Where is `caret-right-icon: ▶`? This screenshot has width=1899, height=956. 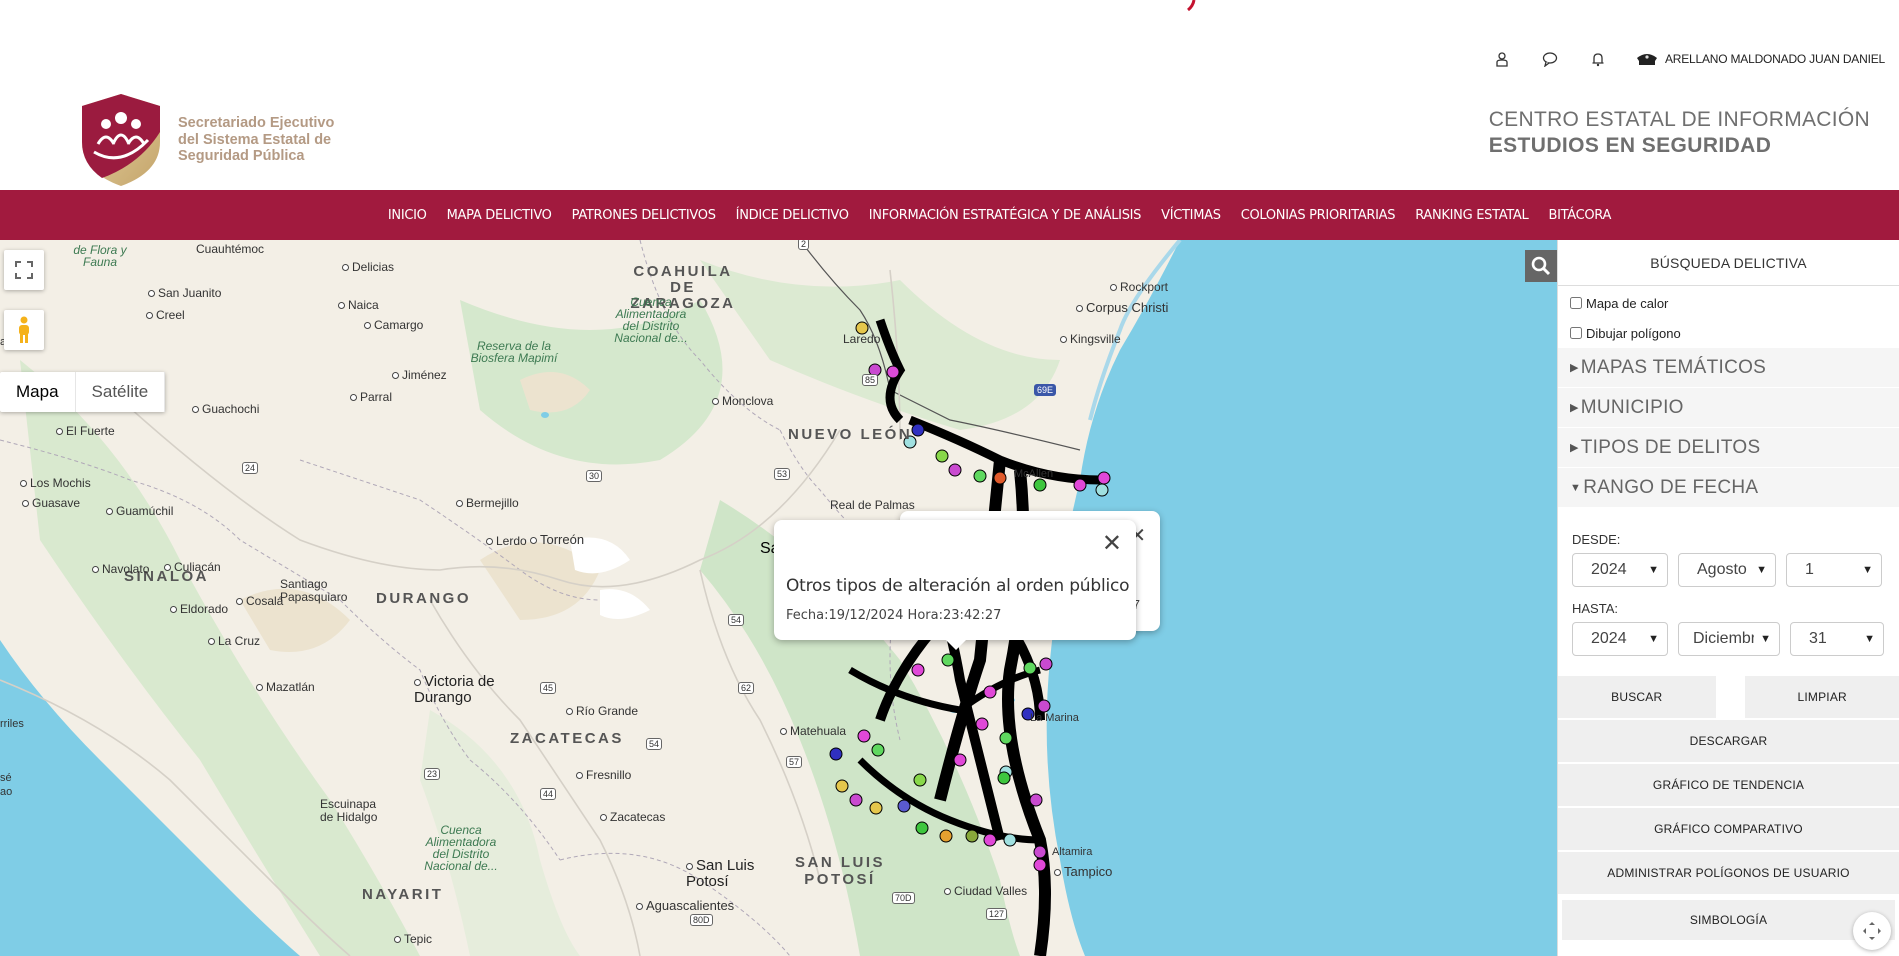
caret-right-icon: ▶ is located at coordinates (1574, 368).